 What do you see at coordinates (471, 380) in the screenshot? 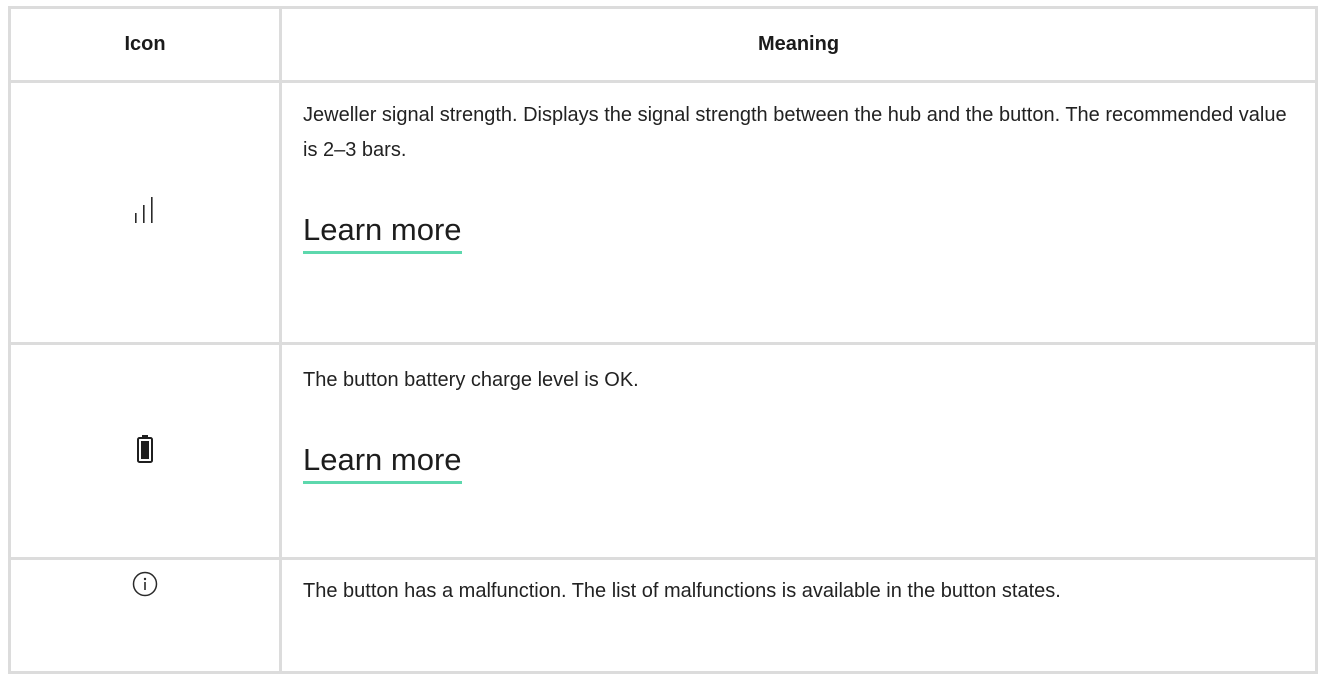
I see `battery-description: The button battery charge level is OK.` at bounding box center [471, 380].